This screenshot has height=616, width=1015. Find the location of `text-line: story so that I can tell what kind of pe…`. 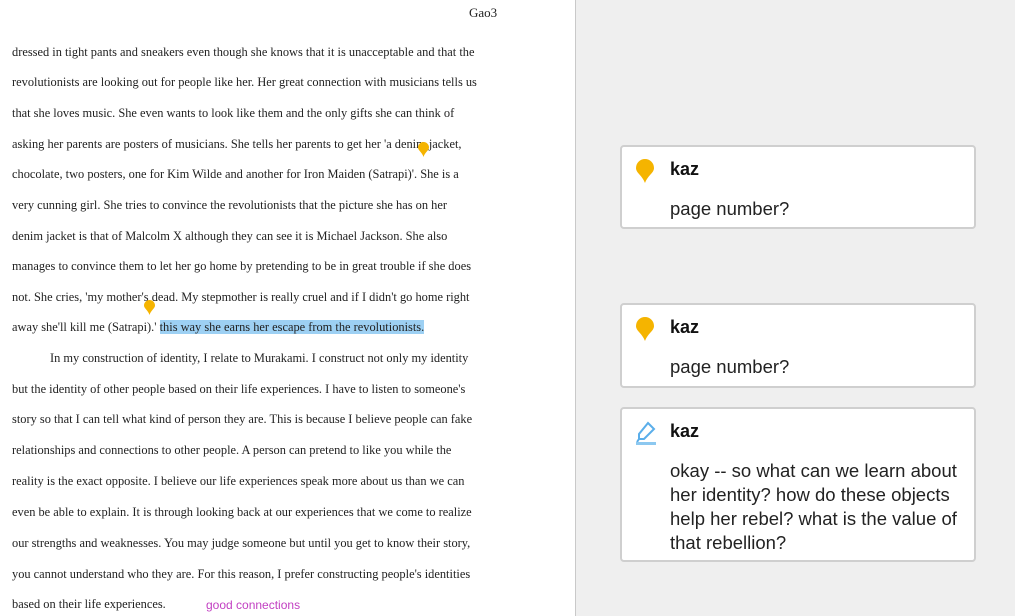

text-line: story so that I can tell what kind of pe… is located at coordinates (242, 419).